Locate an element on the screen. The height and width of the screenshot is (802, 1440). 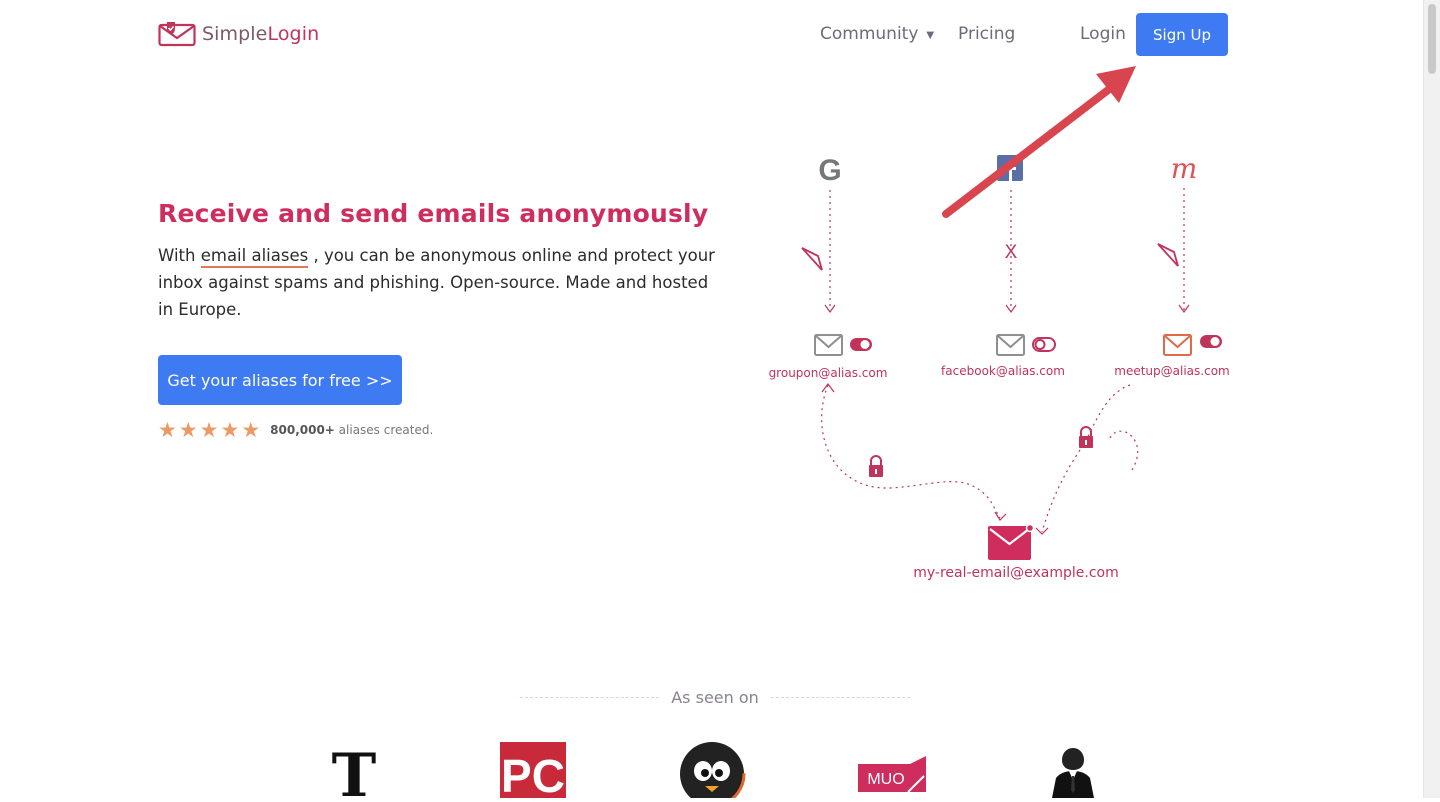
svg-text: m is located at coordinates (1184, 168).